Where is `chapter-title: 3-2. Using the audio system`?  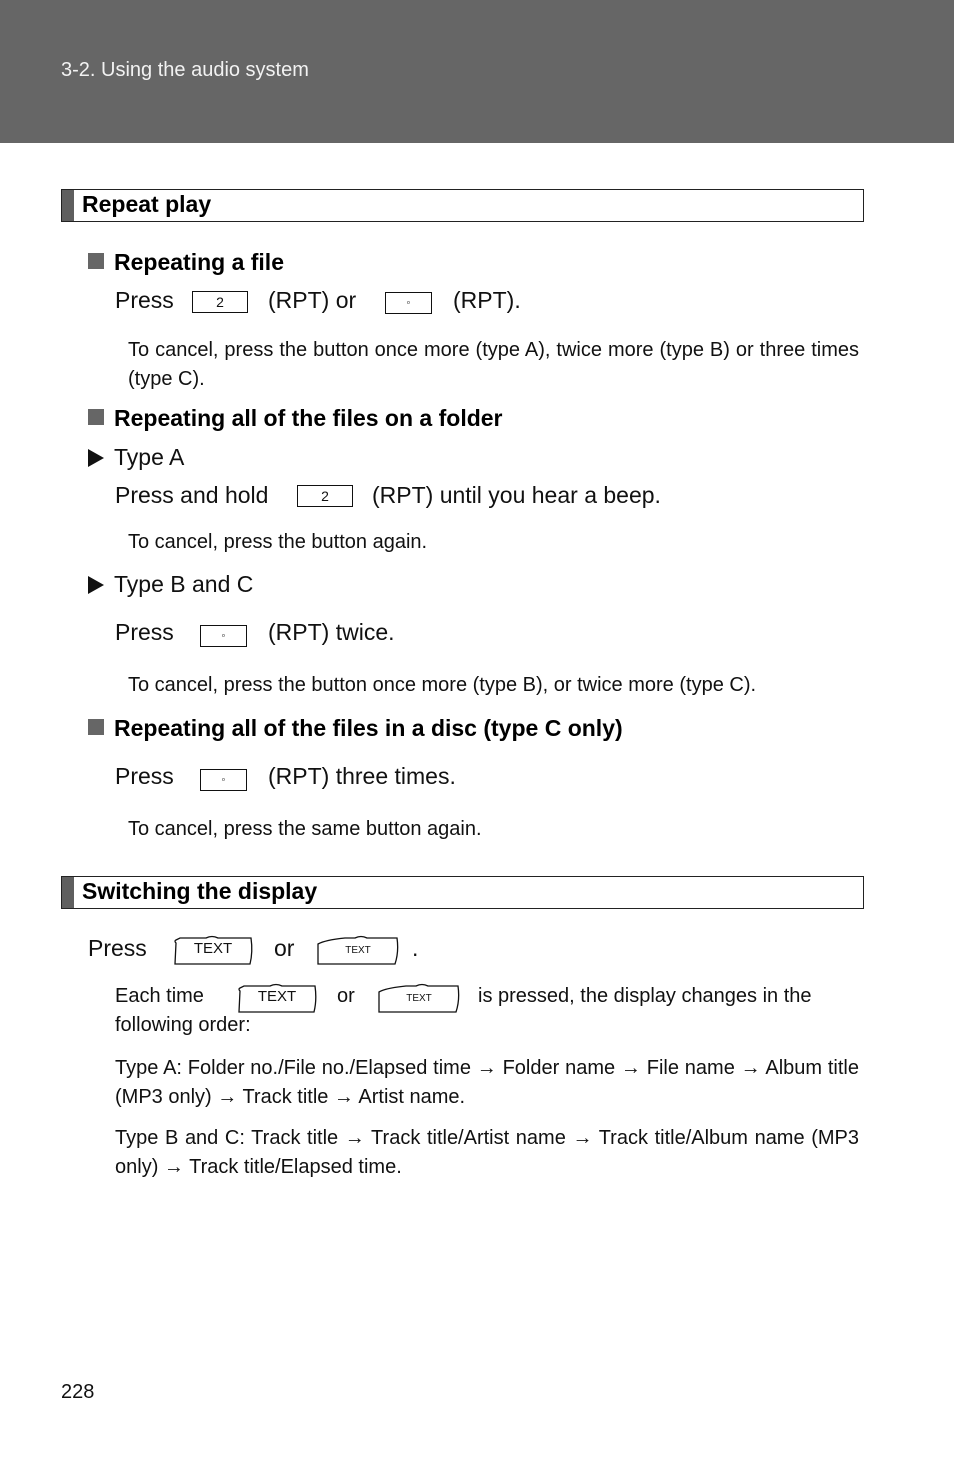
chapter-title: 3-2. Using the audio system is located at coordinates (185, 70).